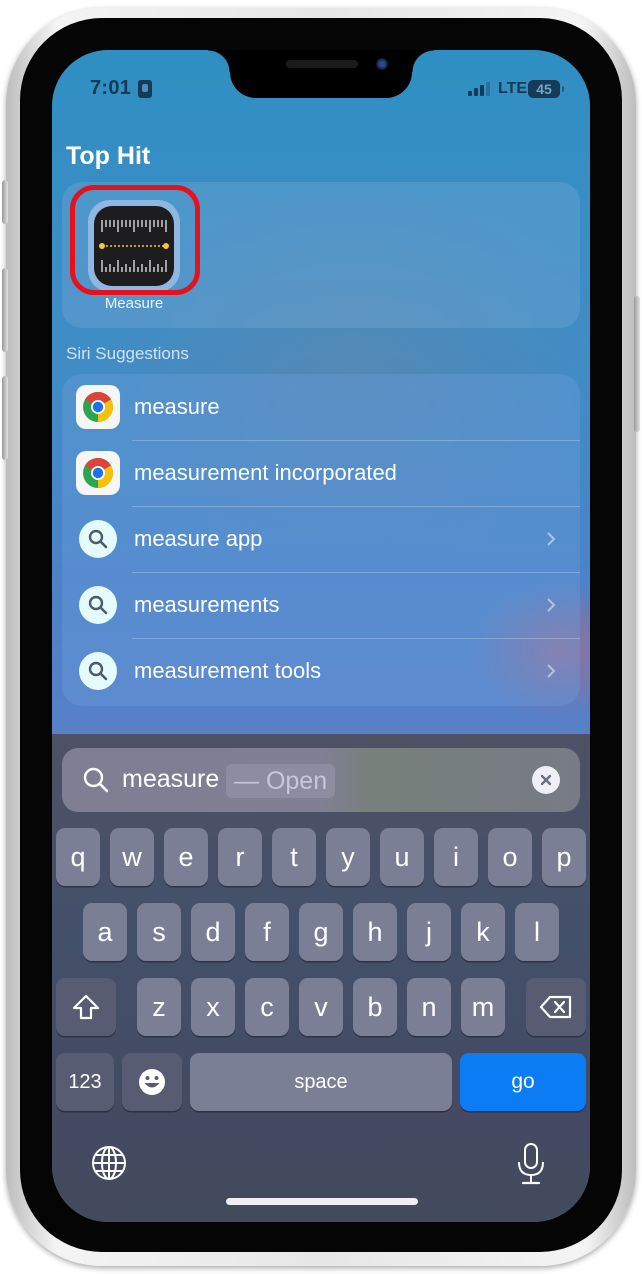  I want to click on top-hit-title: Top Hit, so click(108, 156).